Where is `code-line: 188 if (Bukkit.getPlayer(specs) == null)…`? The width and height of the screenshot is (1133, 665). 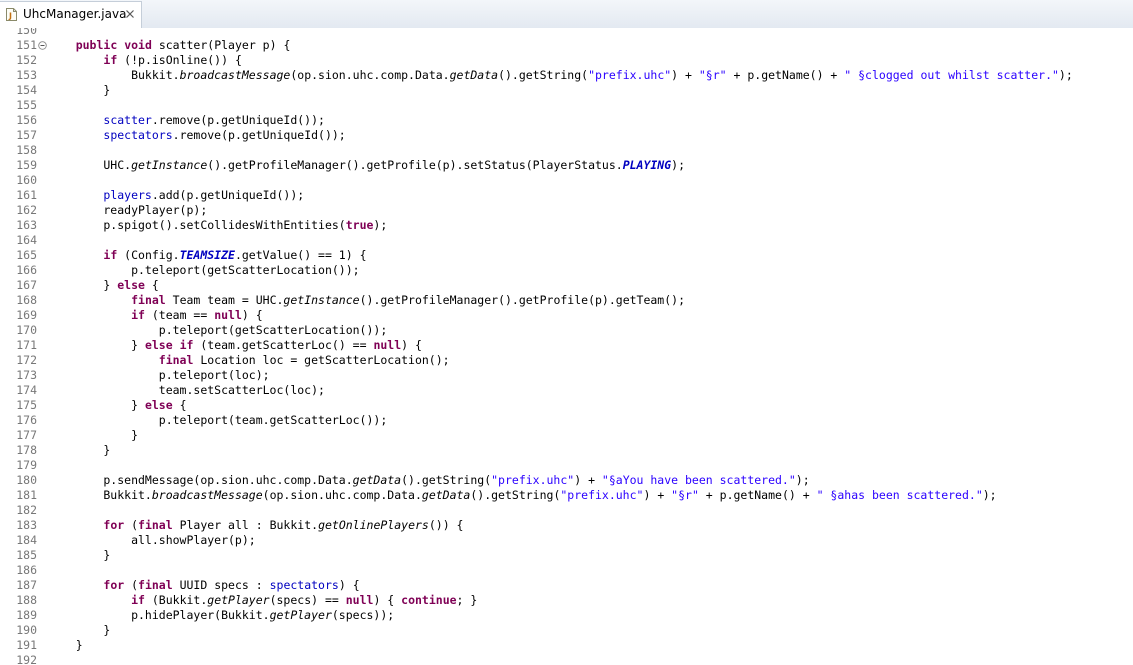
code-line: 188 if (Bukkit.getPlayer(specs) == null)… is located at coordinates (566, 600).